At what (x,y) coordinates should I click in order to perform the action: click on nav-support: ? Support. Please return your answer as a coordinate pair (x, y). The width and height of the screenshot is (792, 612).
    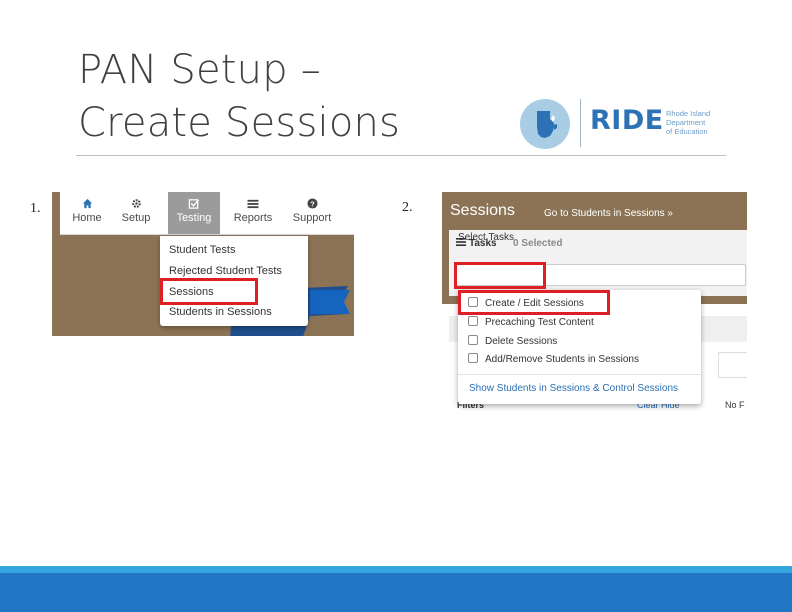
    Looking at the image, I should click on (312, 213).